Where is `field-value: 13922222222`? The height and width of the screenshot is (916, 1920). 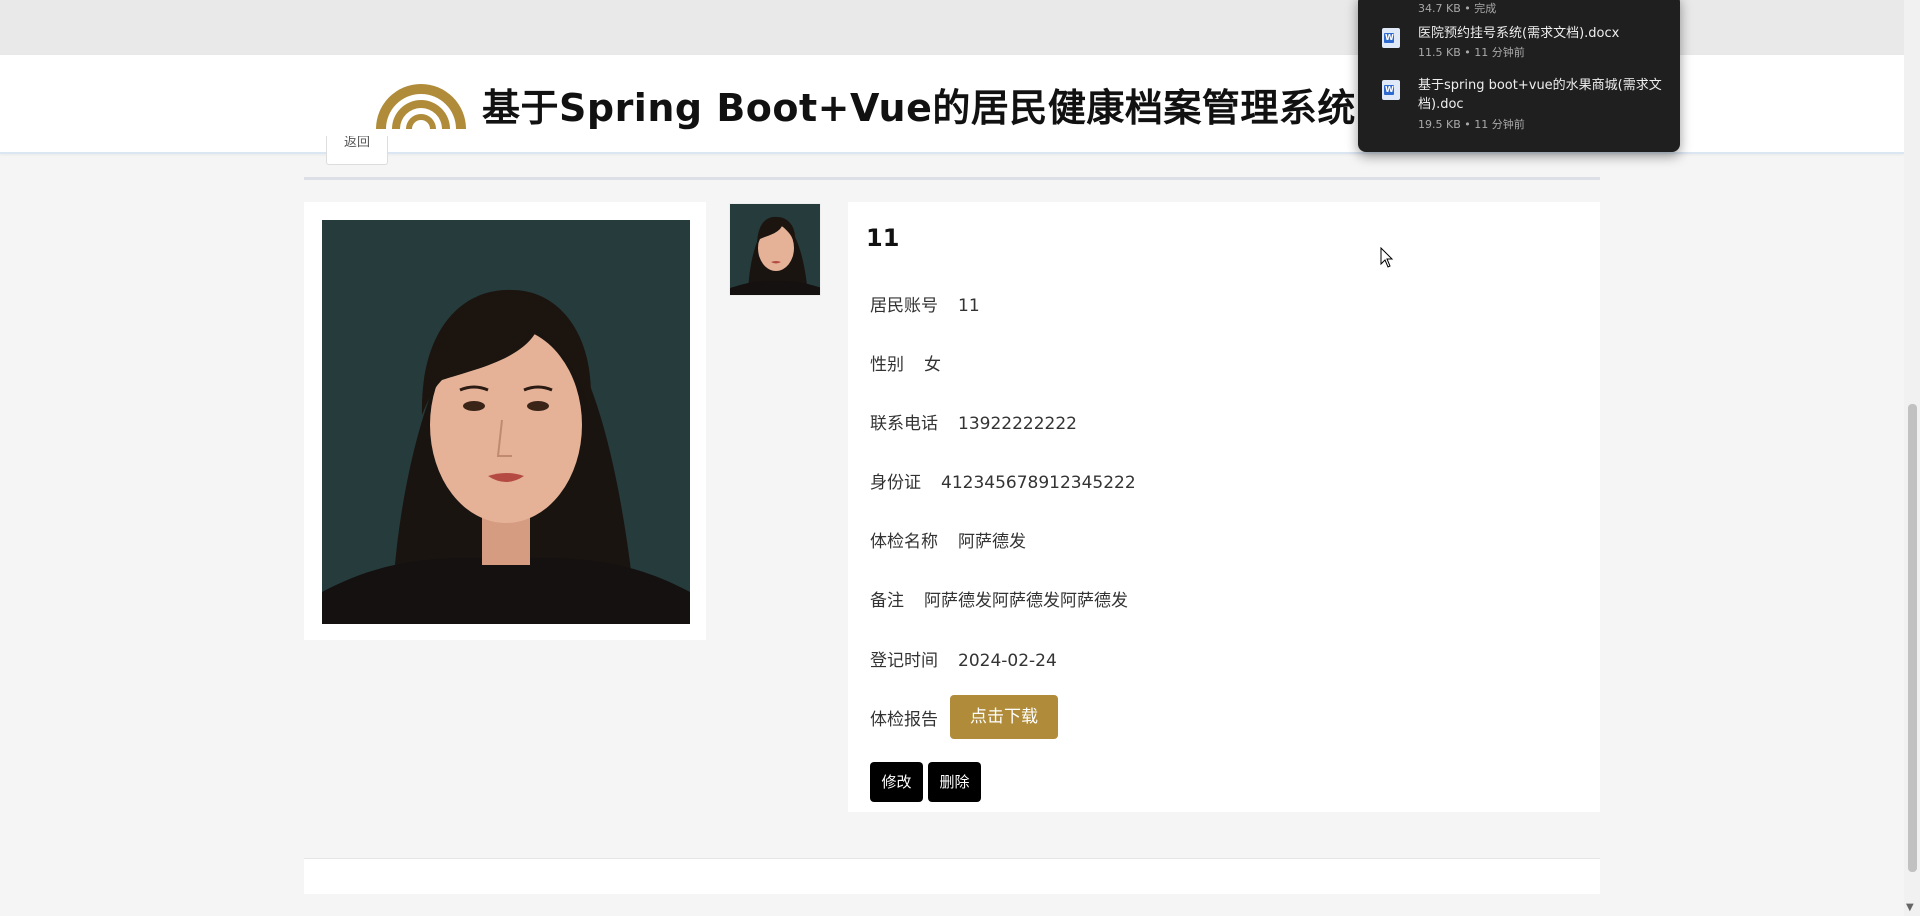
field-value: 13922222222 is located at coordinates (1017, 424).